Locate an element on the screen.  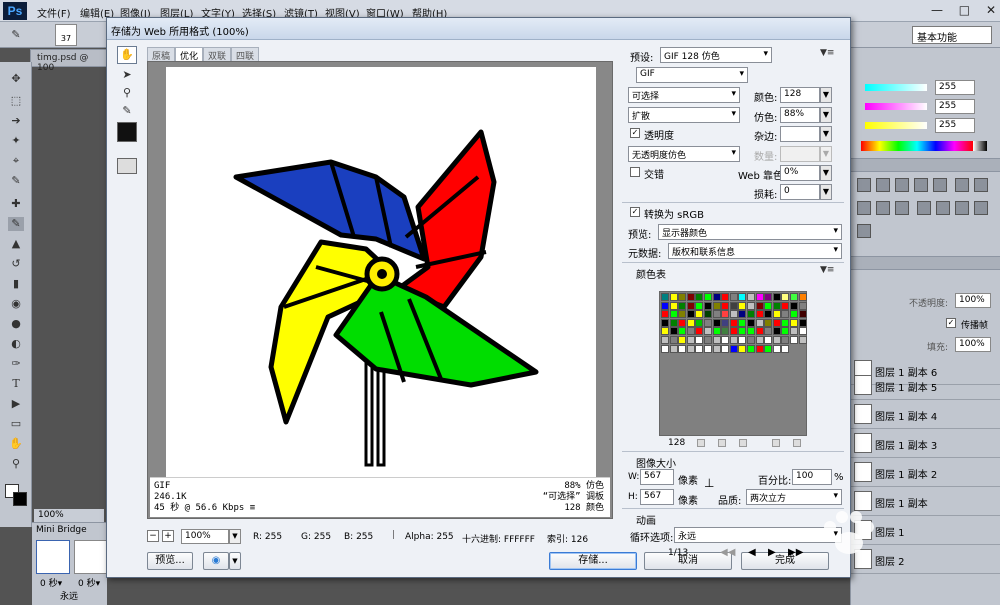
menu-file: 文件(F) is located at coordinates (54, 12).